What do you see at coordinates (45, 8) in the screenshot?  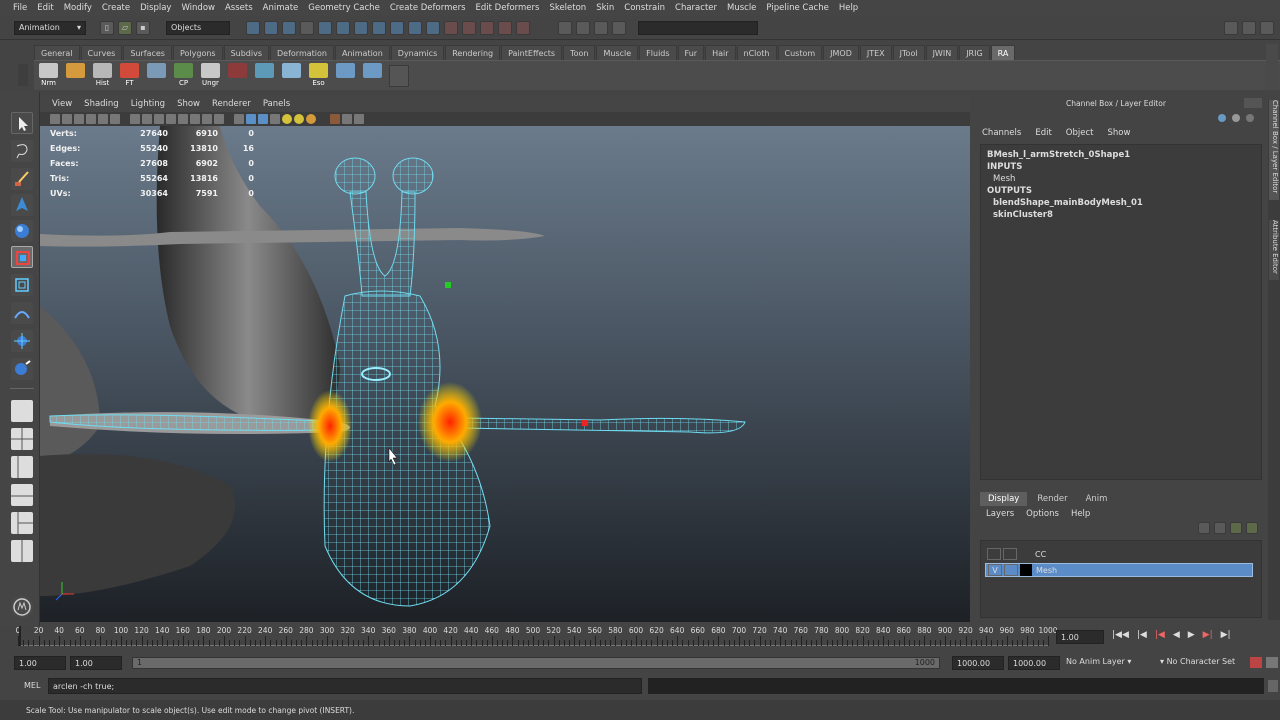 I see `menu-edit: Edit` at bounding box center [45, 8].